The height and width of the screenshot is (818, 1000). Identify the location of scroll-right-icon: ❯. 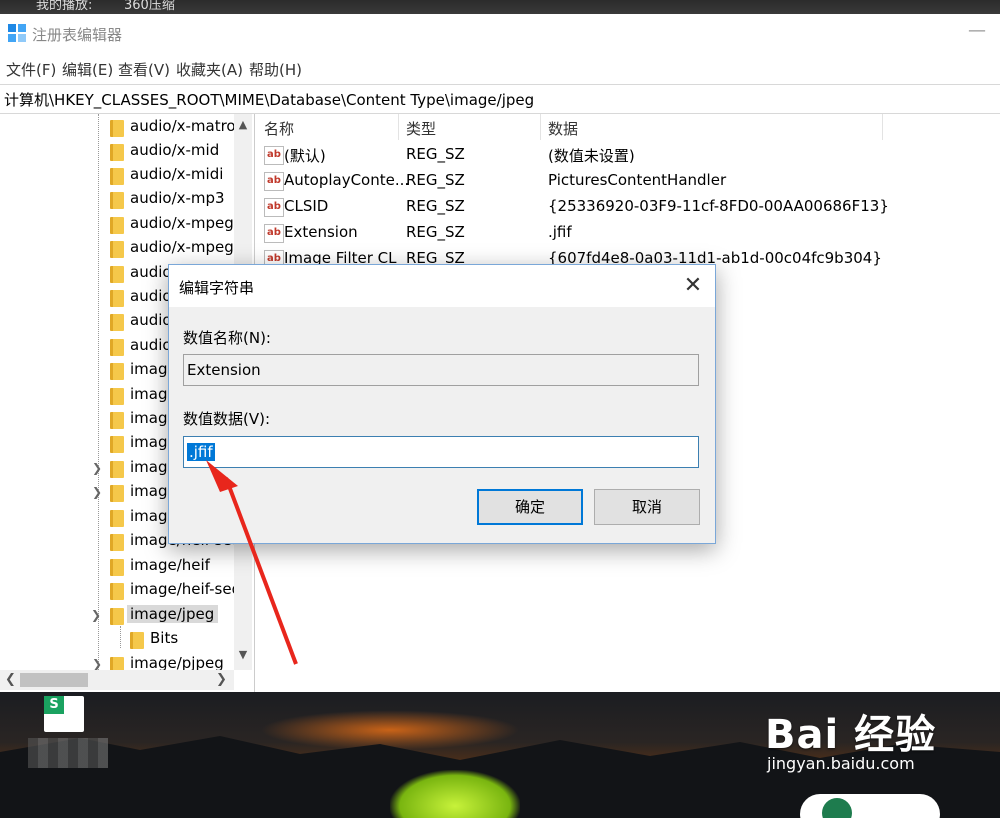
(221, 679).